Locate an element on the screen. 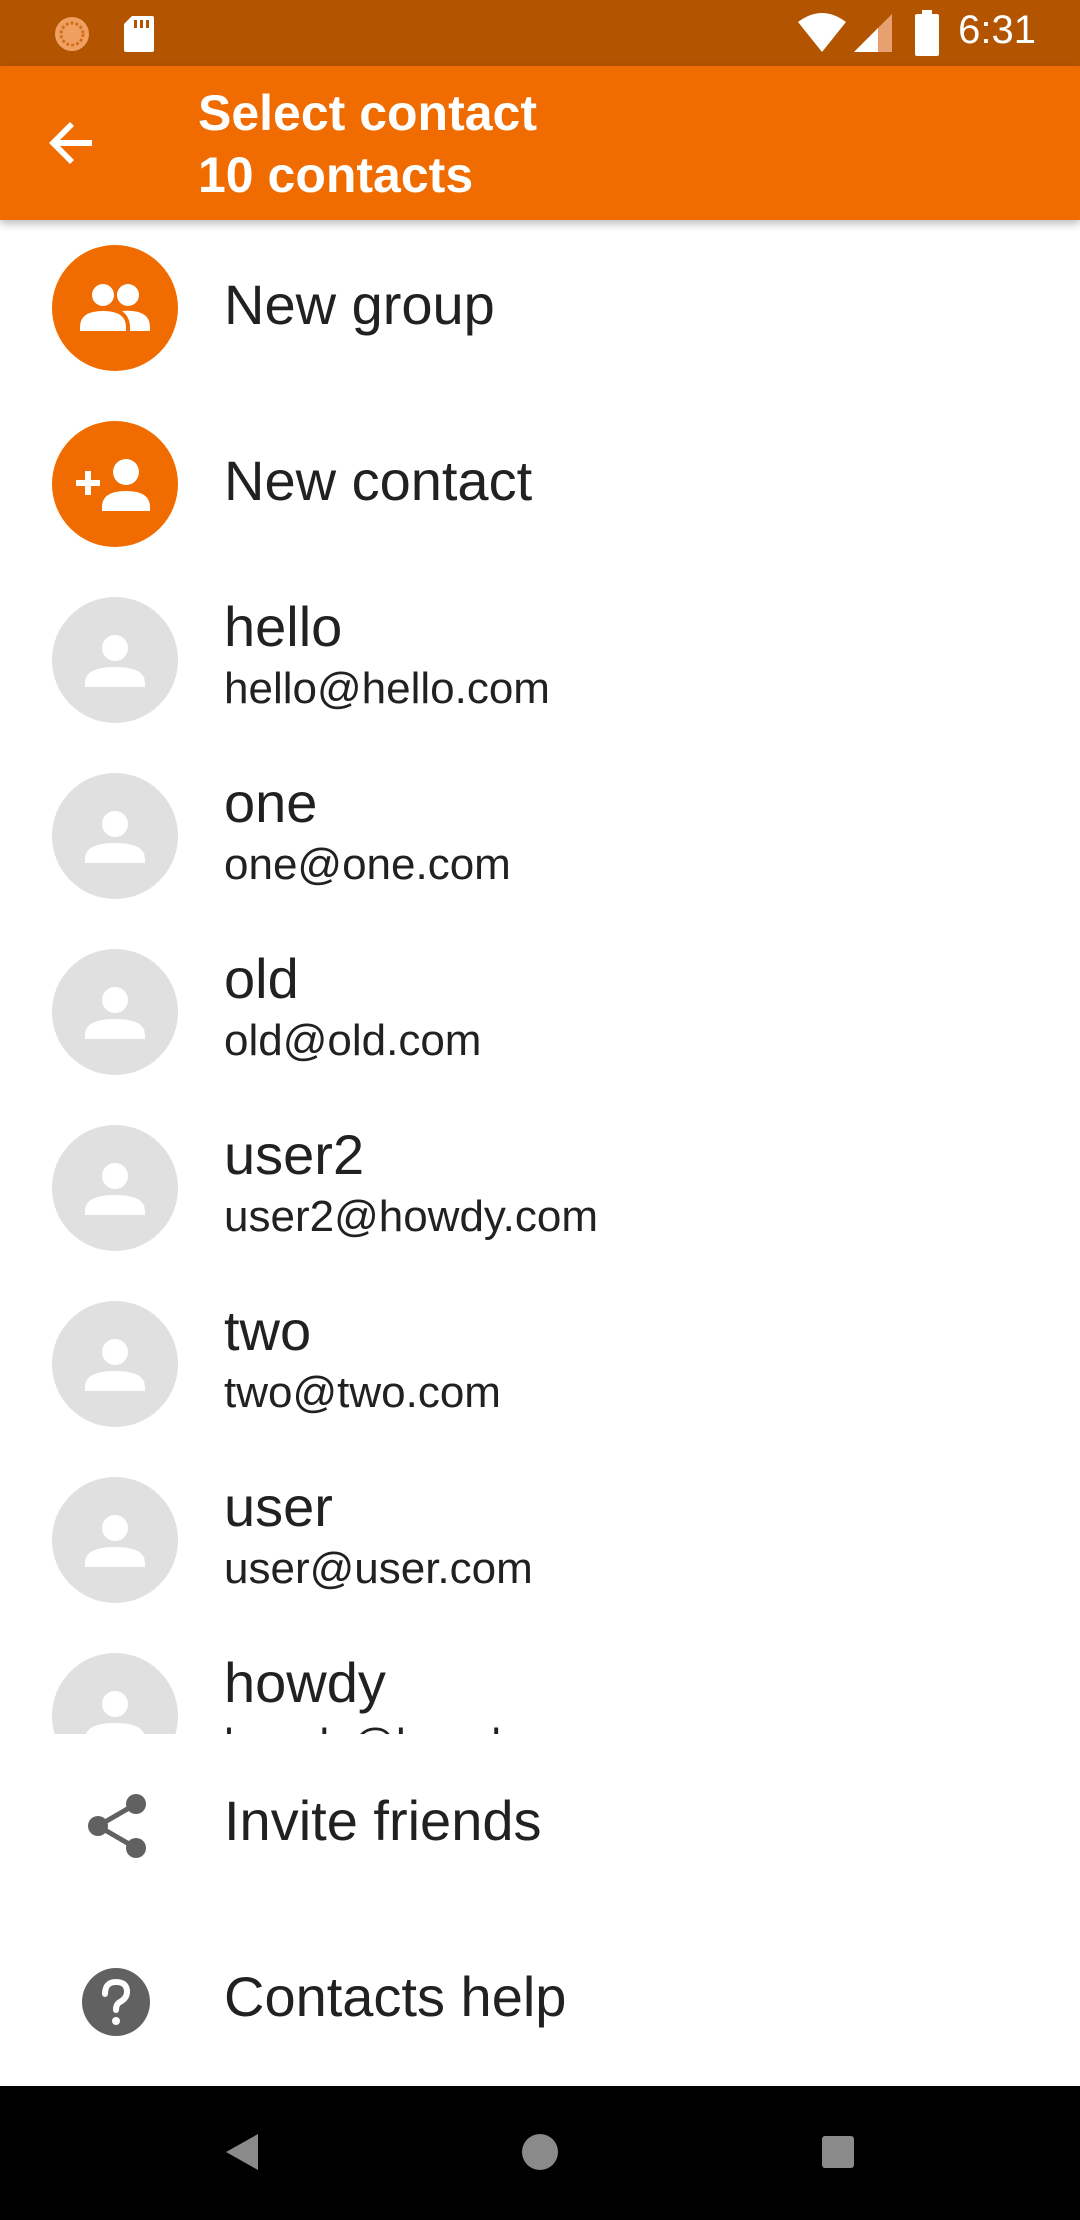  battery-icon is located at coordinates (927, 33).